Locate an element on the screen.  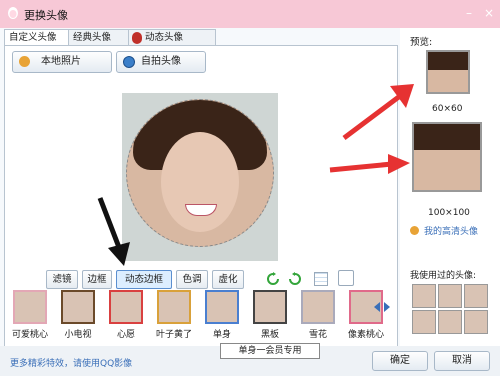
hd-avatar-link: 我的高清头像 is located at coordinates (451, 230).